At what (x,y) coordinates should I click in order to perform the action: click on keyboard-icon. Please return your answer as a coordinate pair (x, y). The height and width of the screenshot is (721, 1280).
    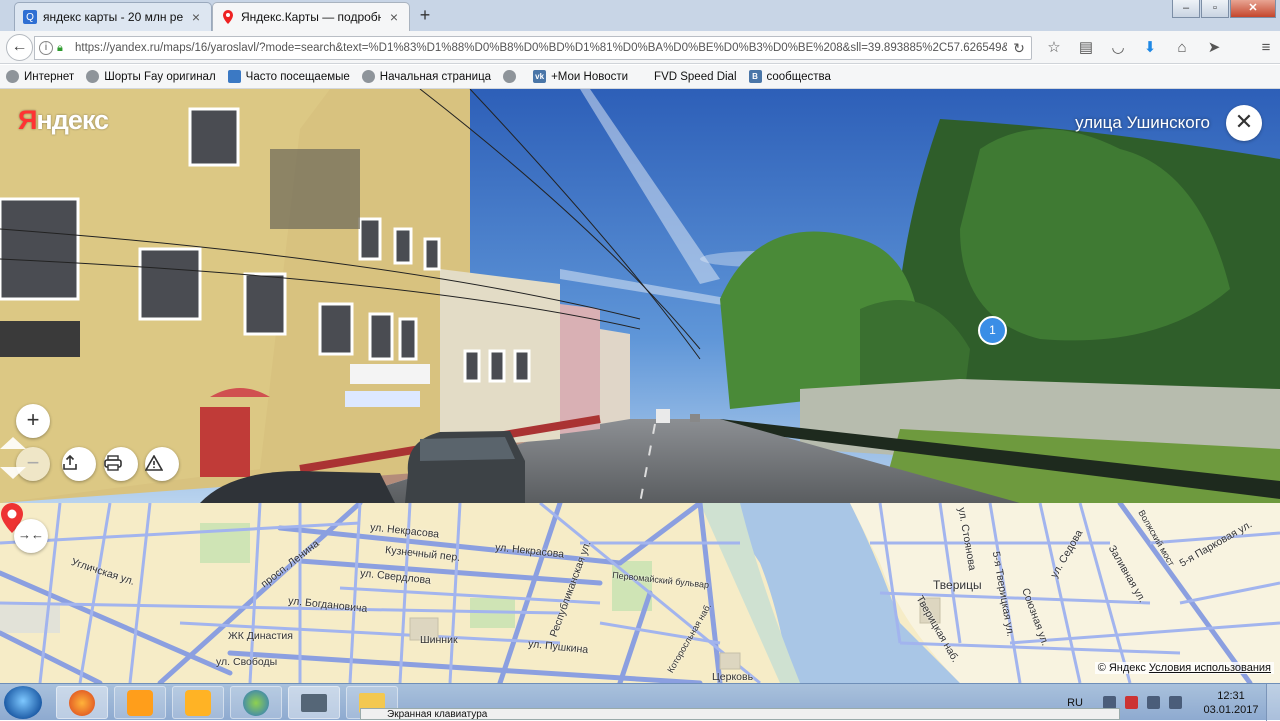
    Looking at the image, I should click on (314, 702).